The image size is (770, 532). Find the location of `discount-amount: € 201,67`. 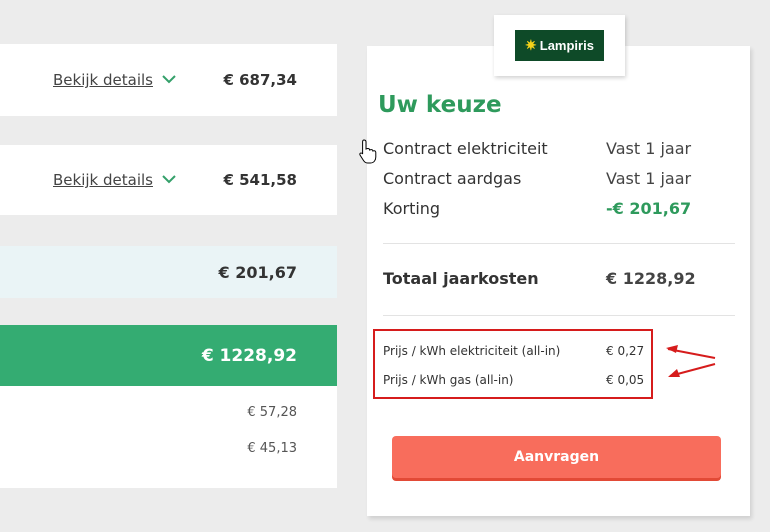

discount-amount: € 201,67 is located at coordinates (257, 272).